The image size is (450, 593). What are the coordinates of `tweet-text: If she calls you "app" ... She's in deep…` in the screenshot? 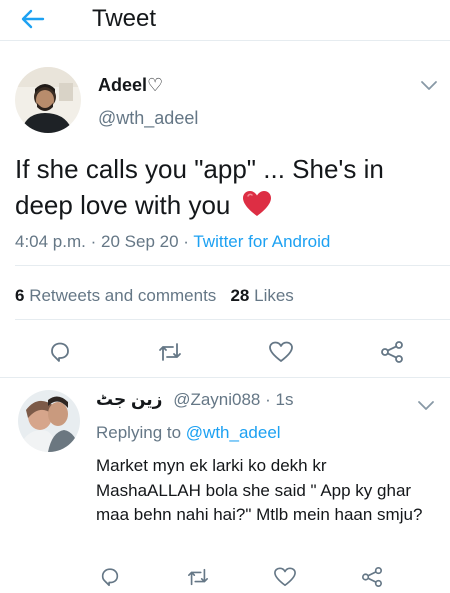 It's located at (225, 187).